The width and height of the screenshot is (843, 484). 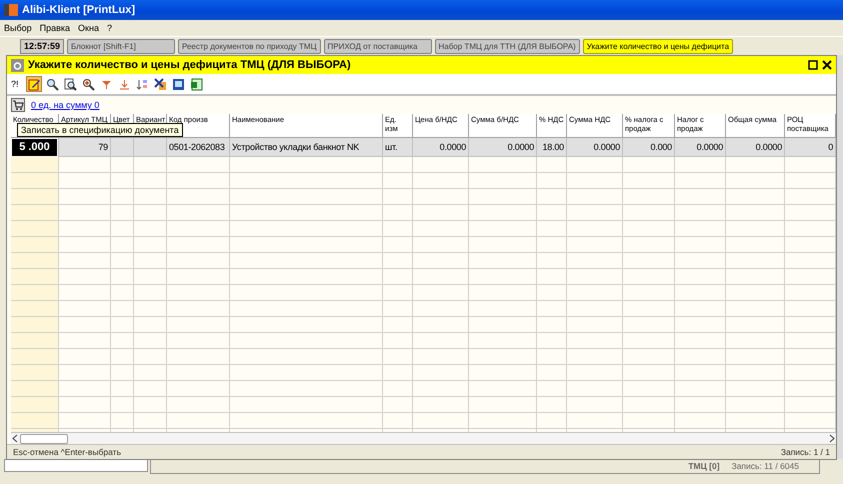 I want to click on key-hint: Esc-отмена ^Enter-выбрать, so click(x=67, y=452).